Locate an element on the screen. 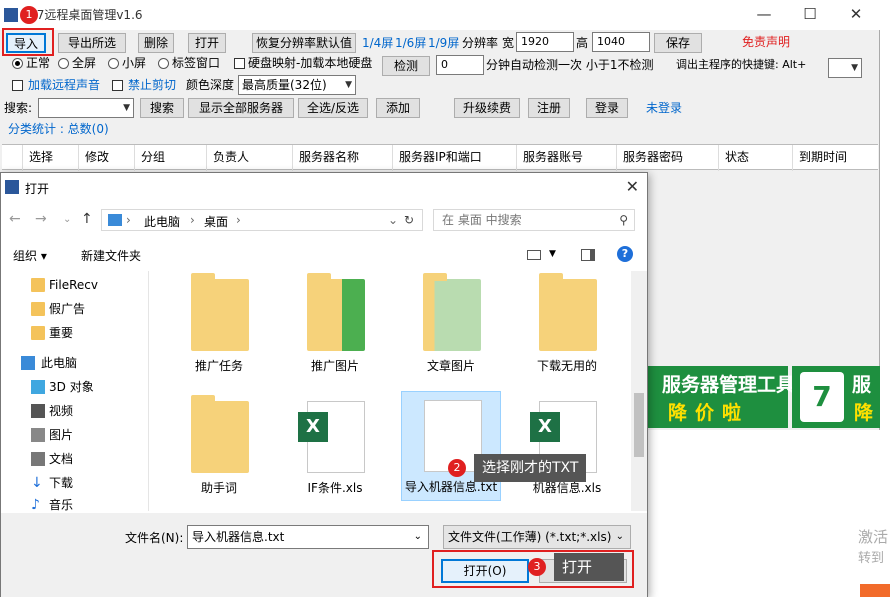 The height and width of the screenshot is (597, 890). tab-window-radio is located at coordinates (163, 63).